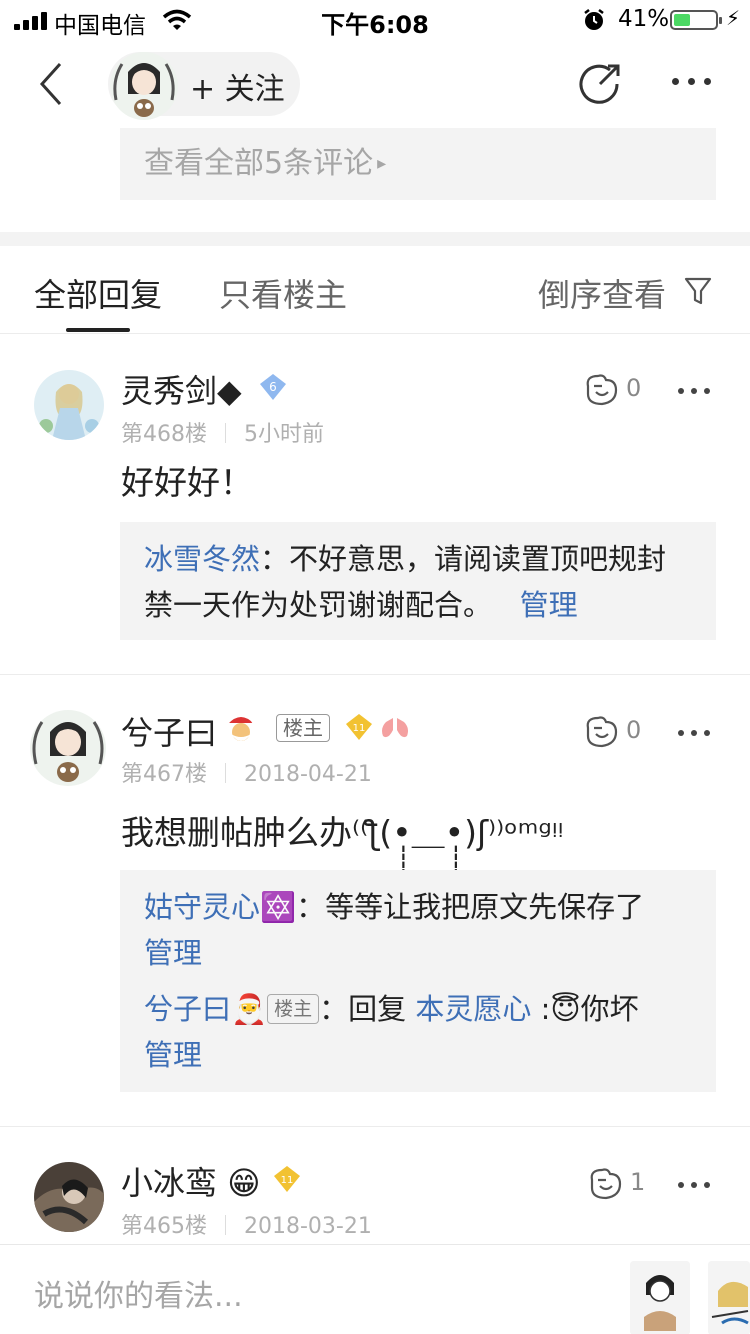  Describe the element at coordinates (418, 164) in the screenshot. I see `view-all-comments: 查看全部5条评论 ▸` at that location.